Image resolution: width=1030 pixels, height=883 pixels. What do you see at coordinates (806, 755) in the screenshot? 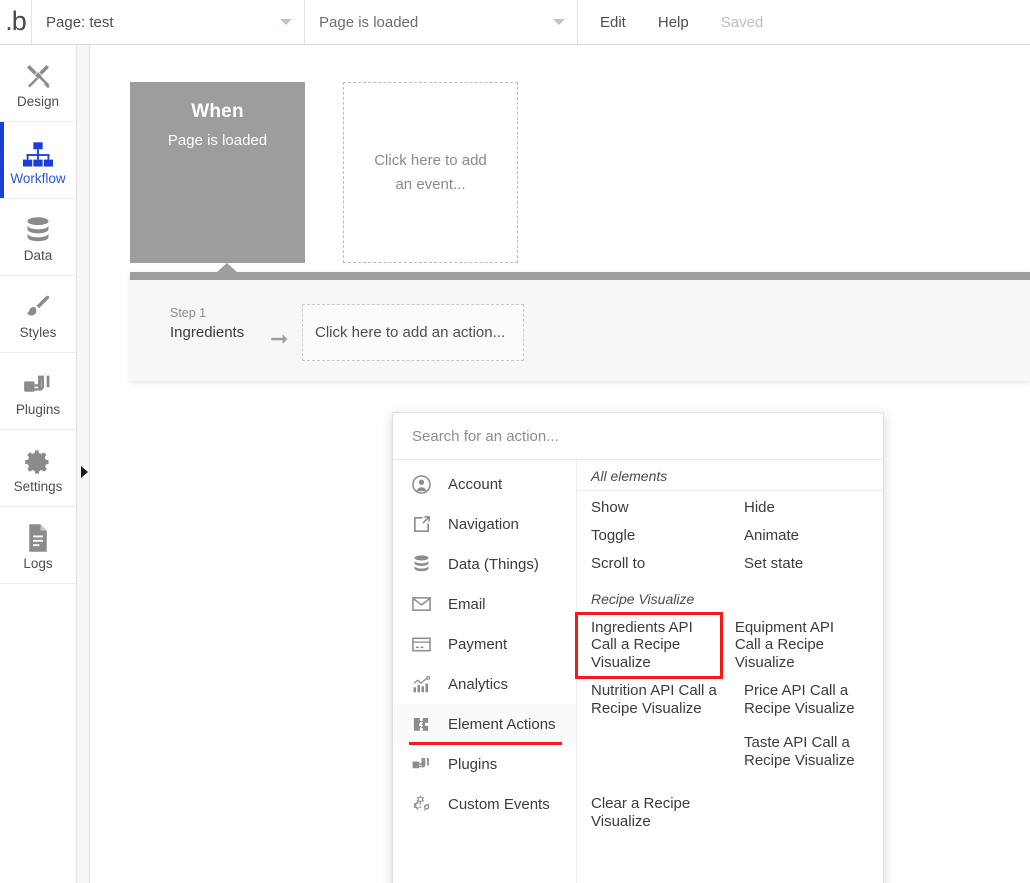
I see `action-item-taste-api-call: Taste API Call a Recipe Visualize` at bounding box center [806, 755].